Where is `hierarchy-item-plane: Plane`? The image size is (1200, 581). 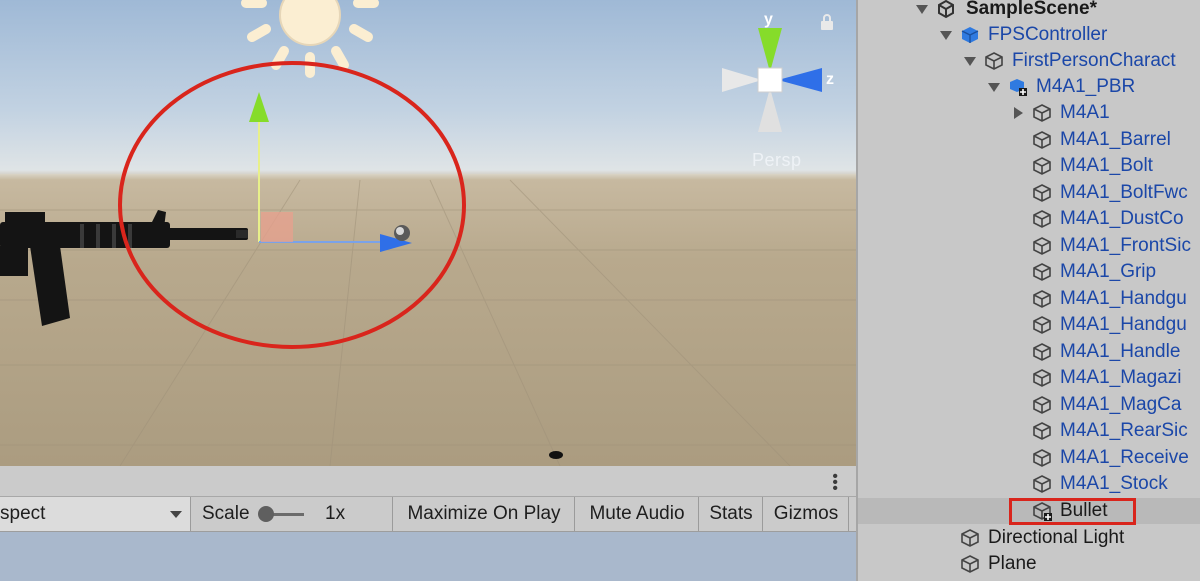
hierarchy-item-plane: Plane is located at coordinates (1029, 564).